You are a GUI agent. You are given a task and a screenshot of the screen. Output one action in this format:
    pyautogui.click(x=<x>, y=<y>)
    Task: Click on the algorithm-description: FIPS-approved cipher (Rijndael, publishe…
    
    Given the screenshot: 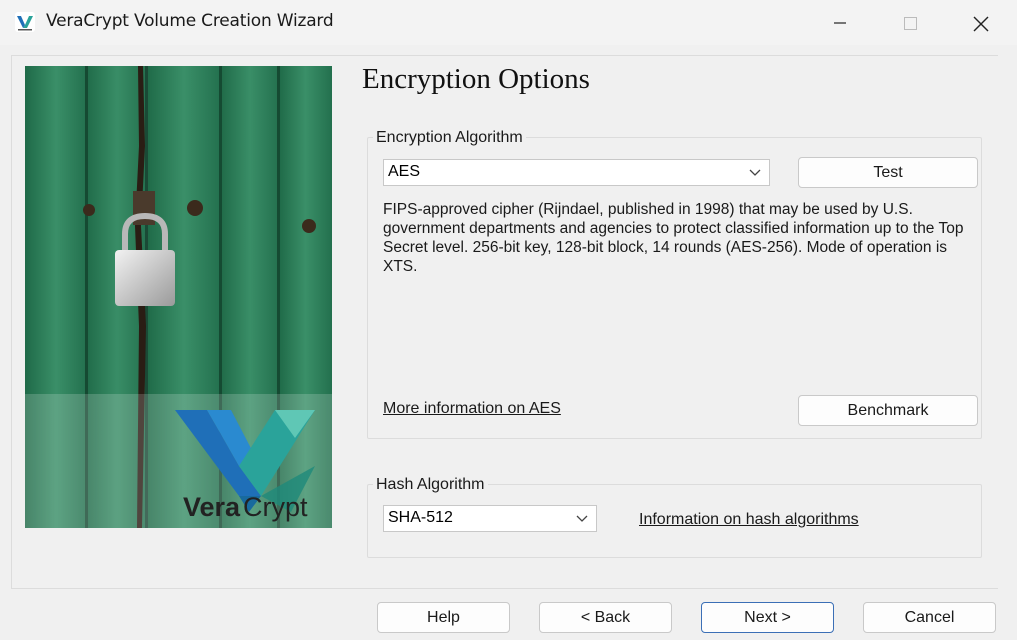 What is the action you would take?
    pyautogui.click(x=673, y=238)
    